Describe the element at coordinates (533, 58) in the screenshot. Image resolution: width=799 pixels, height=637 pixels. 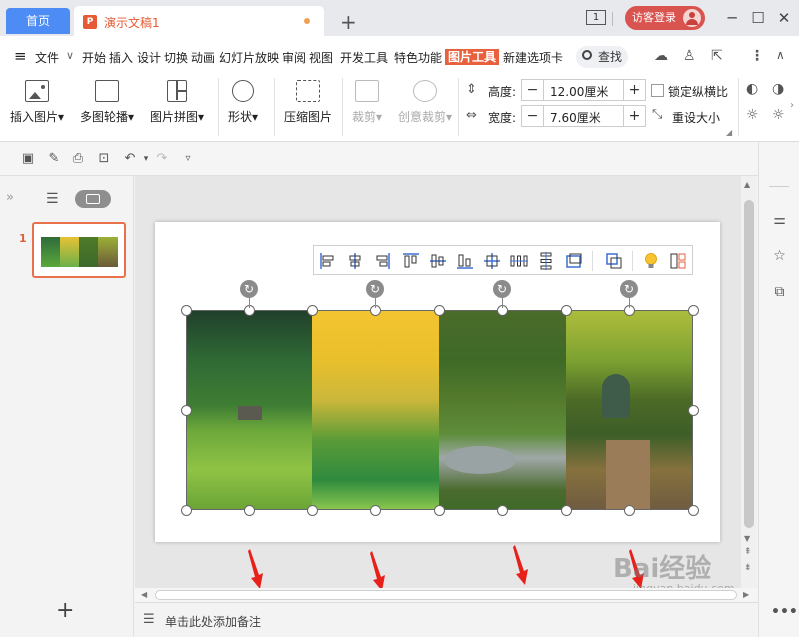
I see `menu-new-tab: 新建选项卡` at that location.